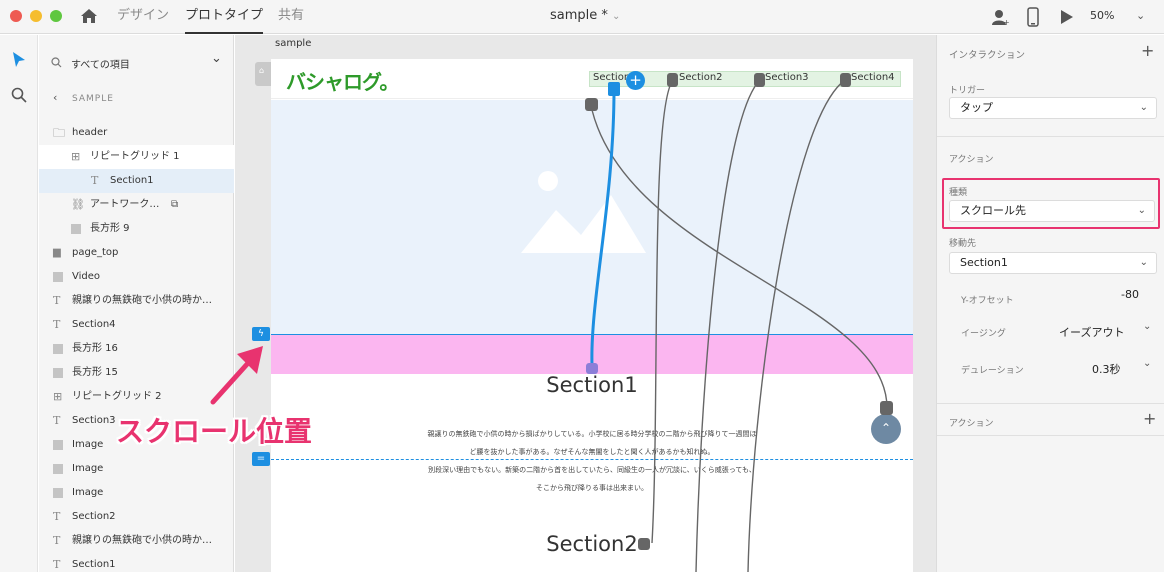 The height and width of the screenshot is (577, 1164). I want to click on destination-label: 移動先, so click(963, 244).